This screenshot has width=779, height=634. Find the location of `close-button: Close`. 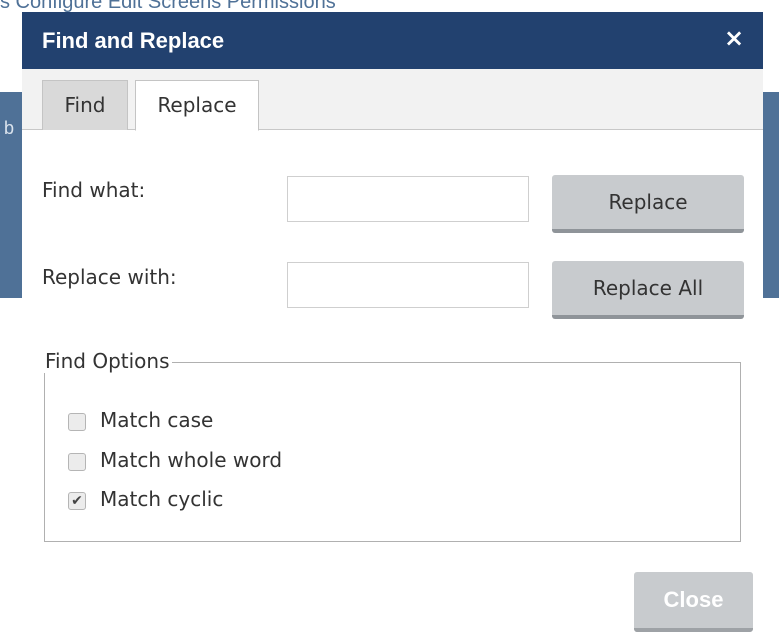

close-button: Close is located at coordinates (693, 602).